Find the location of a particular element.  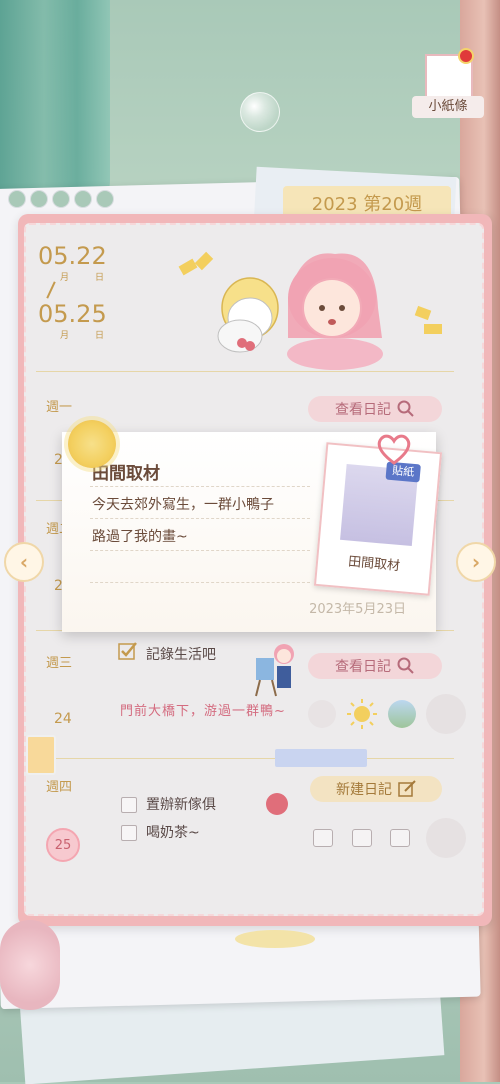

stamp-icon is located at coordinates (277, 804).